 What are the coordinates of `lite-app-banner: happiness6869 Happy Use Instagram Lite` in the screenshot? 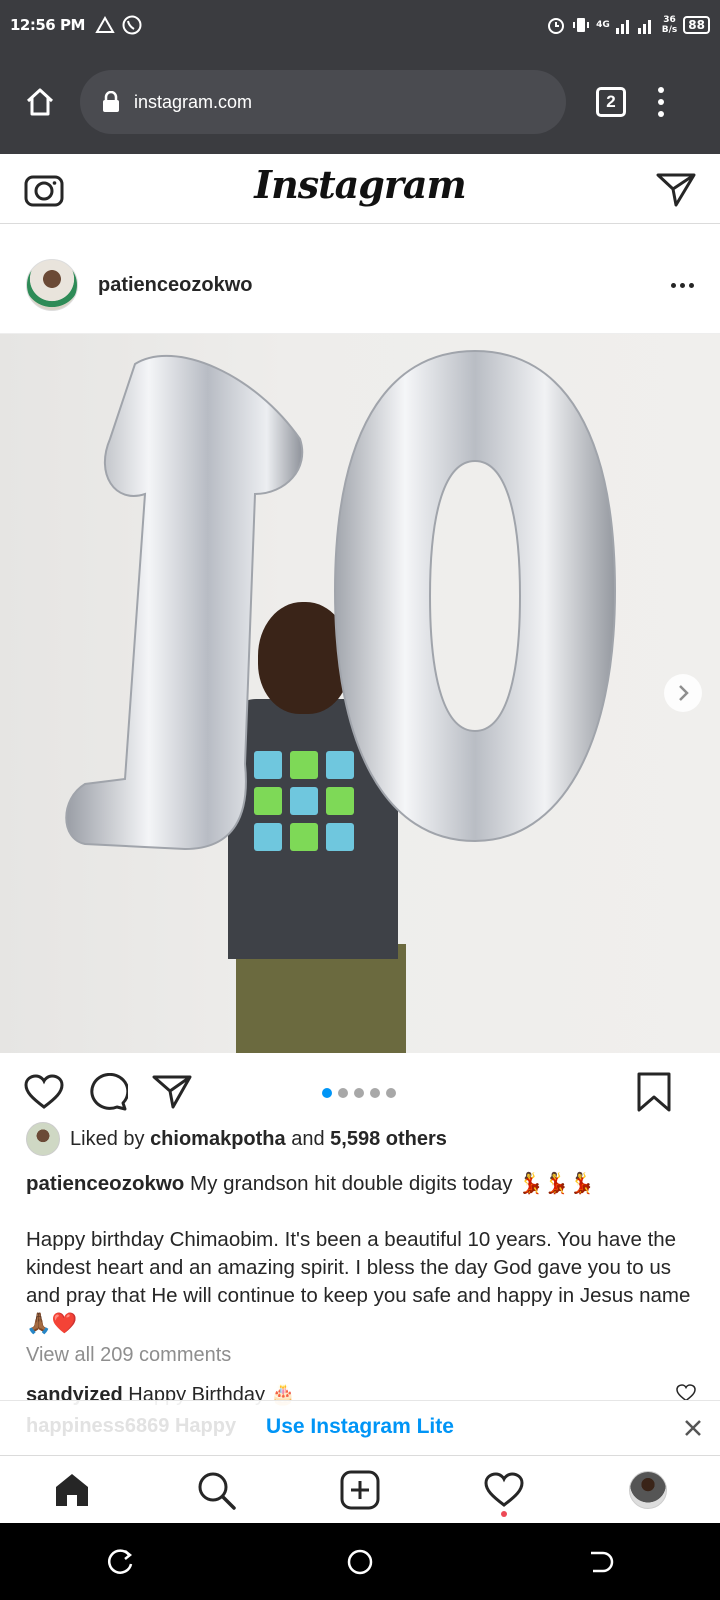 It's located at (360, 1427).